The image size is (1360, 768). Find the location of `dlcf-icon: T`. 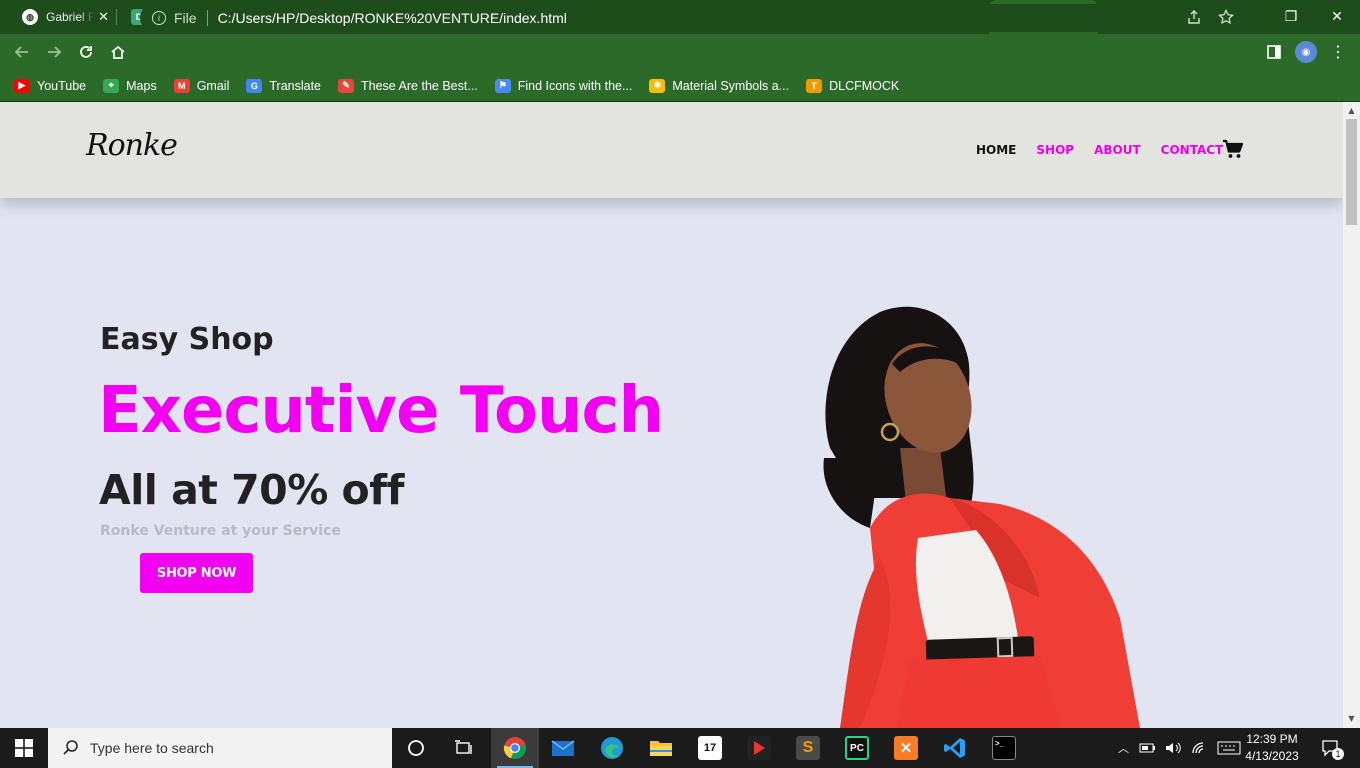

dlcf-icon: T is located at coordinates (814, 85).